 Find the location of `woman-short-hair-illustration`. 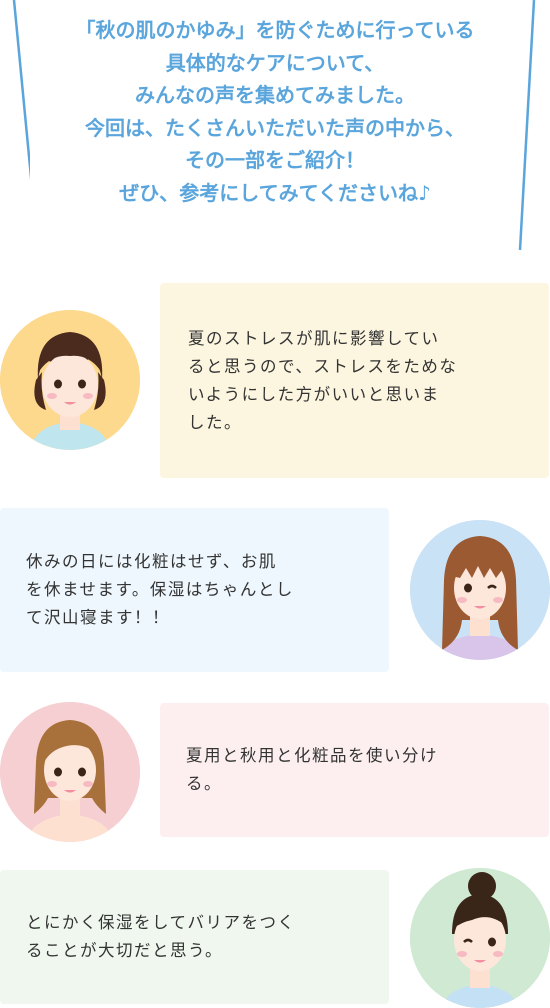

woman-short-hair-illustration is located at coordinates (70, 380).